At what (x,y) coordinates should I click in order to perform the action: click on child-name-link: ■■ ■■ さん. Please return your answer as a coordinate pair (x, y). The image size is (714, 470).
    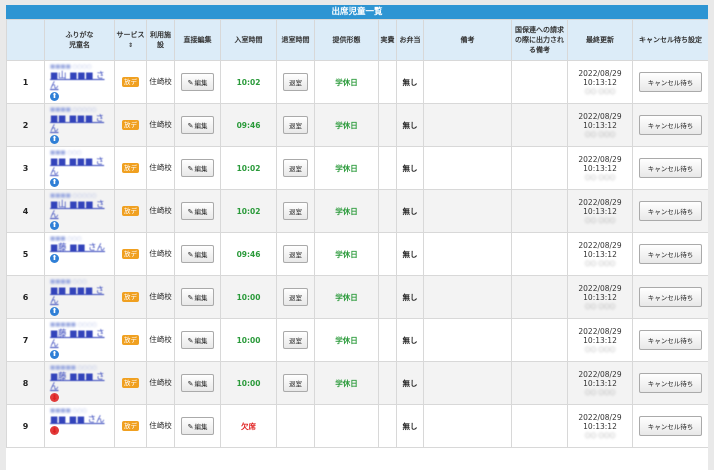
    Looking at the image, I should click on (81, 420).